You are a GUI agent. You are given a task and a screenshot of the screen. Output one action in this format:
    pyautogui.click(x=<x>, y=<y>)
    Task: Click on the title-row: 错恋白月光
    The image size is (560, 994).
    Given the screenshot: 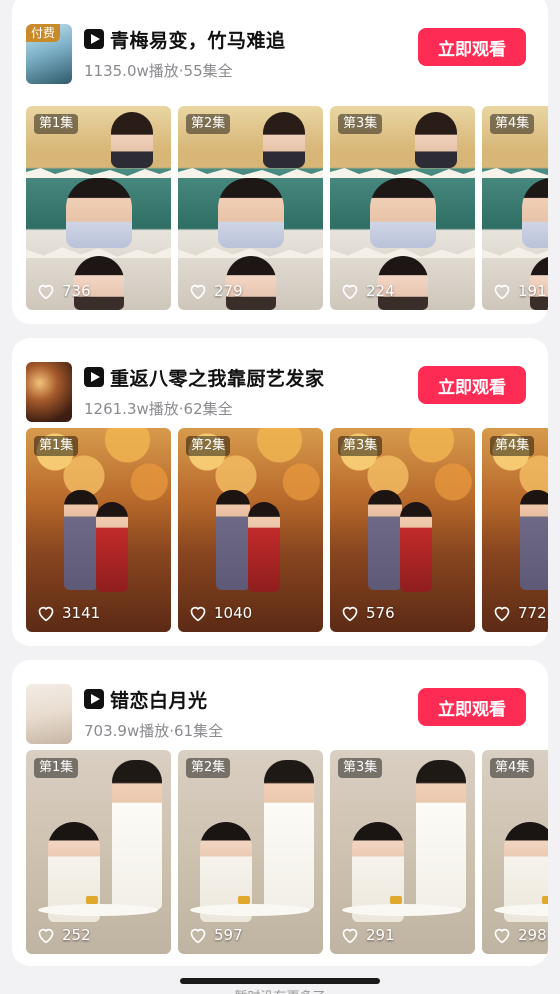 What is the action you would take?
    pyautogui.click(x=146, y=699)
    